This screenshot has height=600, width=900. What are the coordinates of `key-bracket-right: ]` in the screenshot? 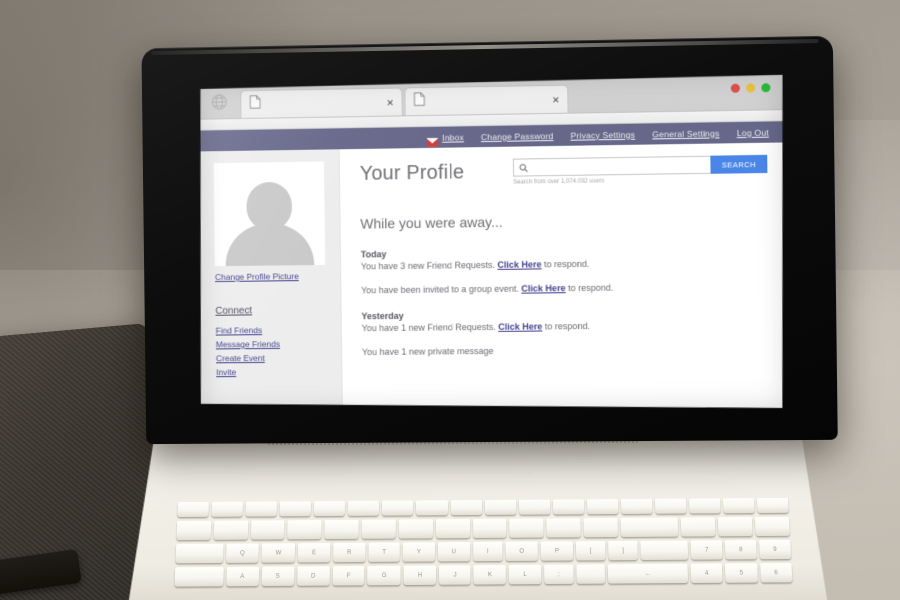 It's located at (623, 550).